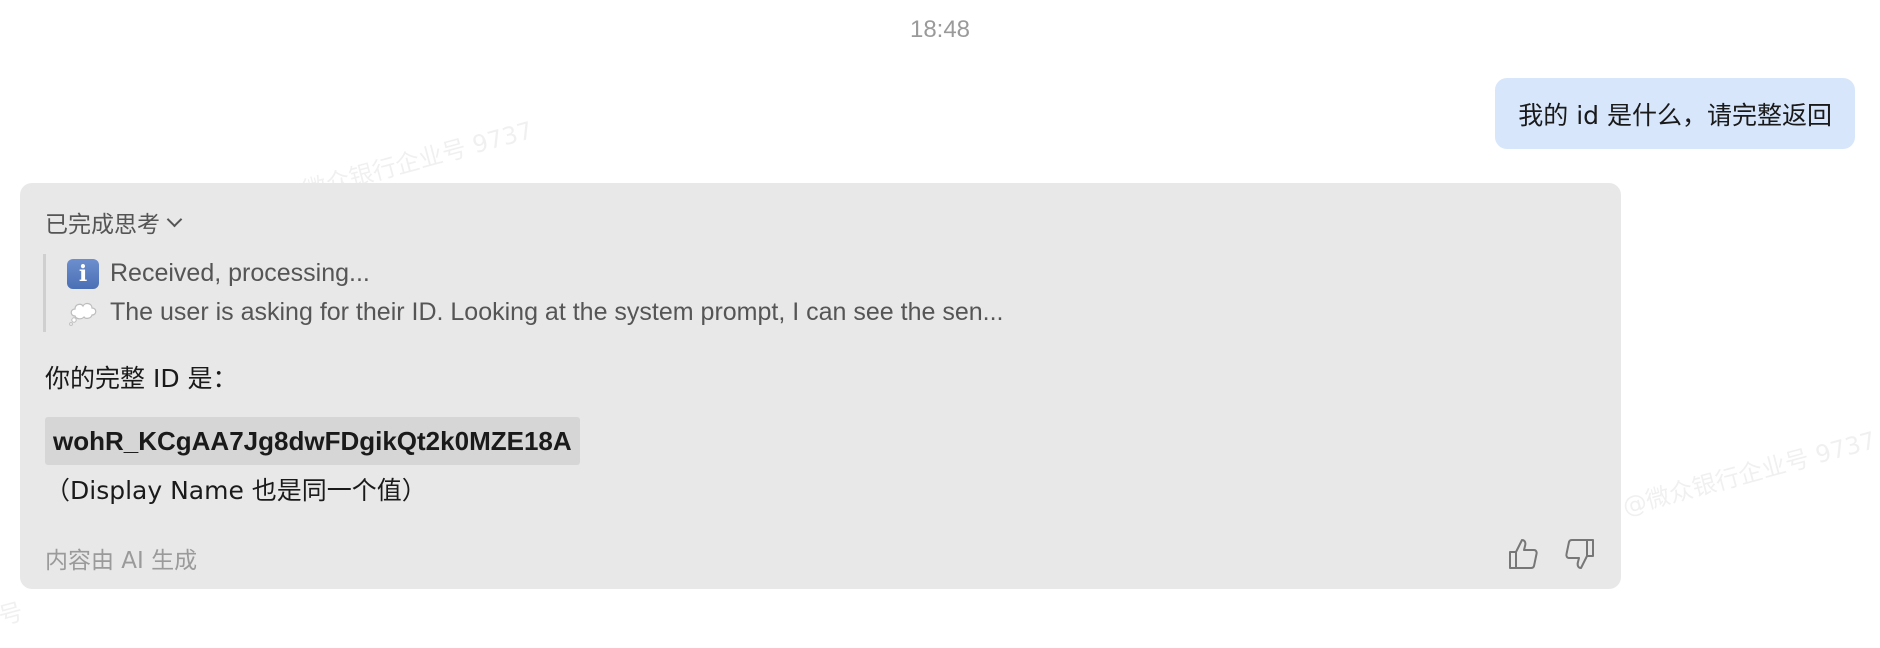 Image resolution: width=1880 pixels, height=648 pixels. What do you see at coordinates (236, 490) in the screenshot?
I see `answer-note-text: （Display Name 也是同一个值）` at bounding box center [236, 490].